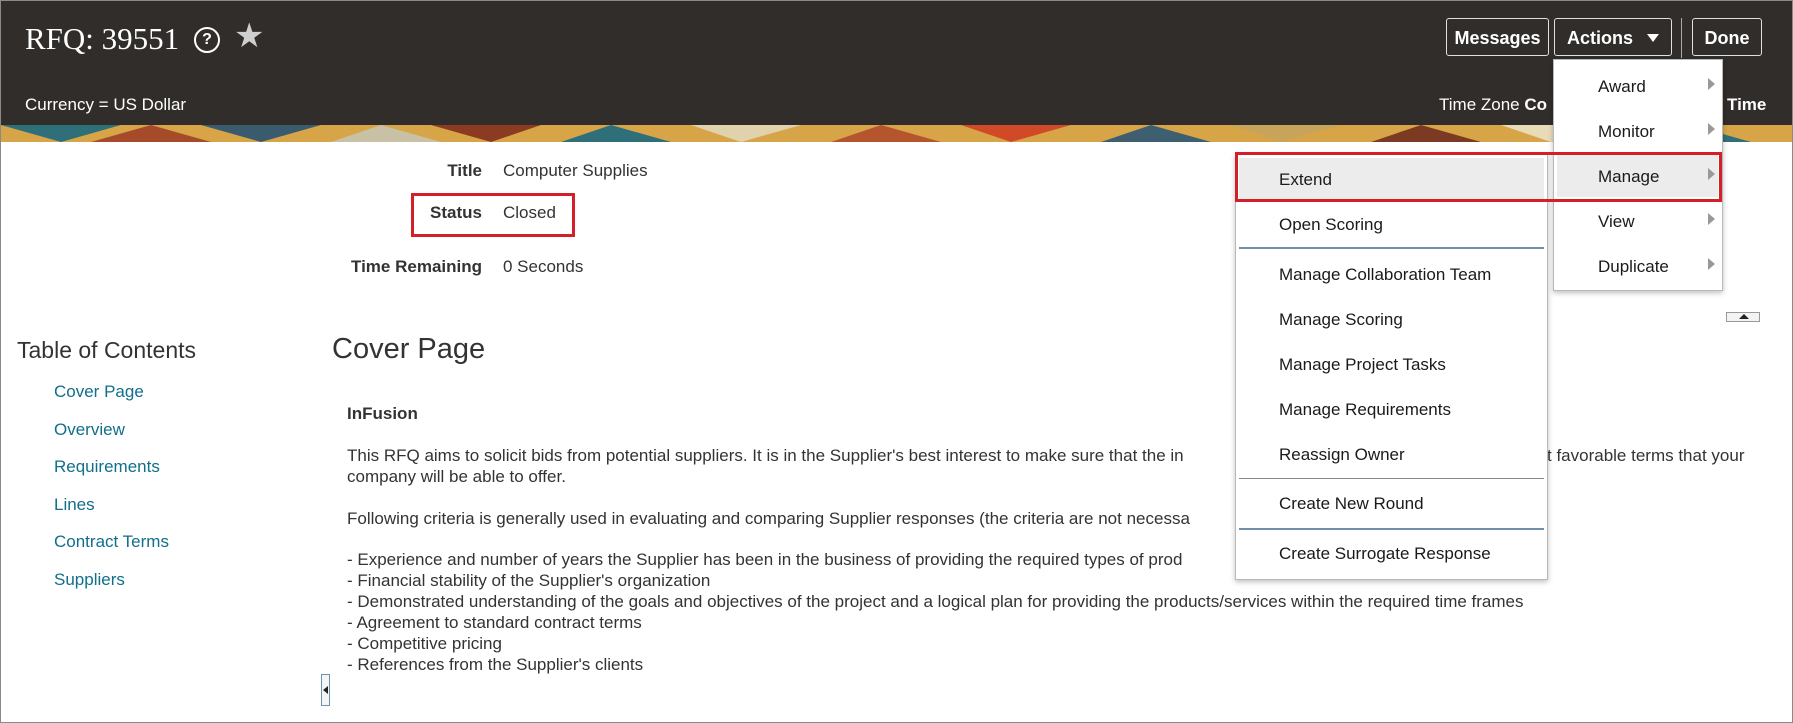 The height and width of the screenshot is (723, 1793). I want to click on messages-button: Messages, so click(1497, 37).